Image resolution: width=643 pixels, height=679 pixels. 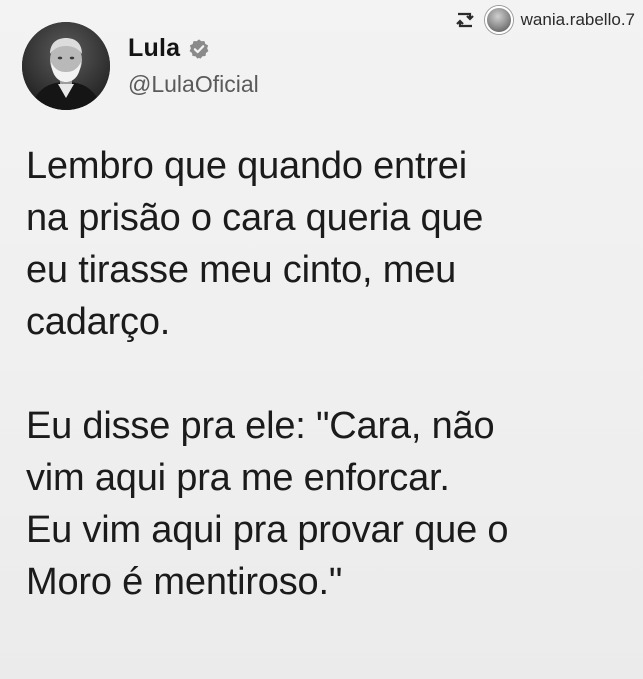 I want to click on author-names: Lula @LulaOficial, so click(x=193, y=66).